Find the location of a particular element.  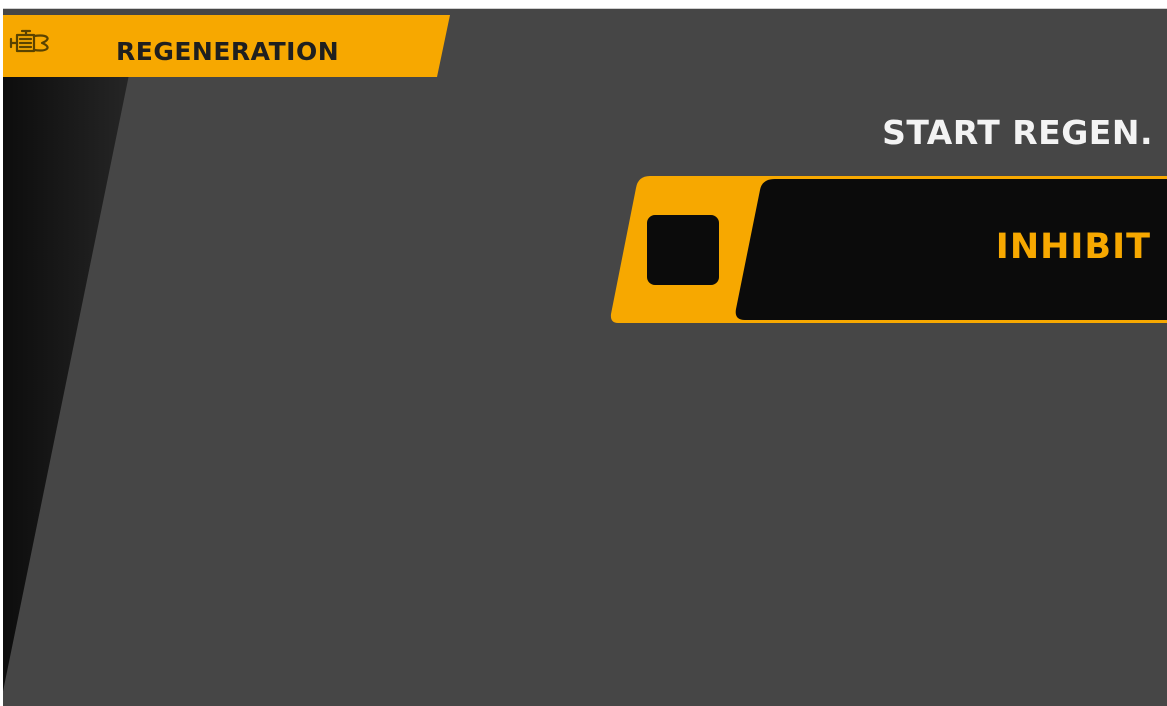

left-border is located at coordinates (1, 353).